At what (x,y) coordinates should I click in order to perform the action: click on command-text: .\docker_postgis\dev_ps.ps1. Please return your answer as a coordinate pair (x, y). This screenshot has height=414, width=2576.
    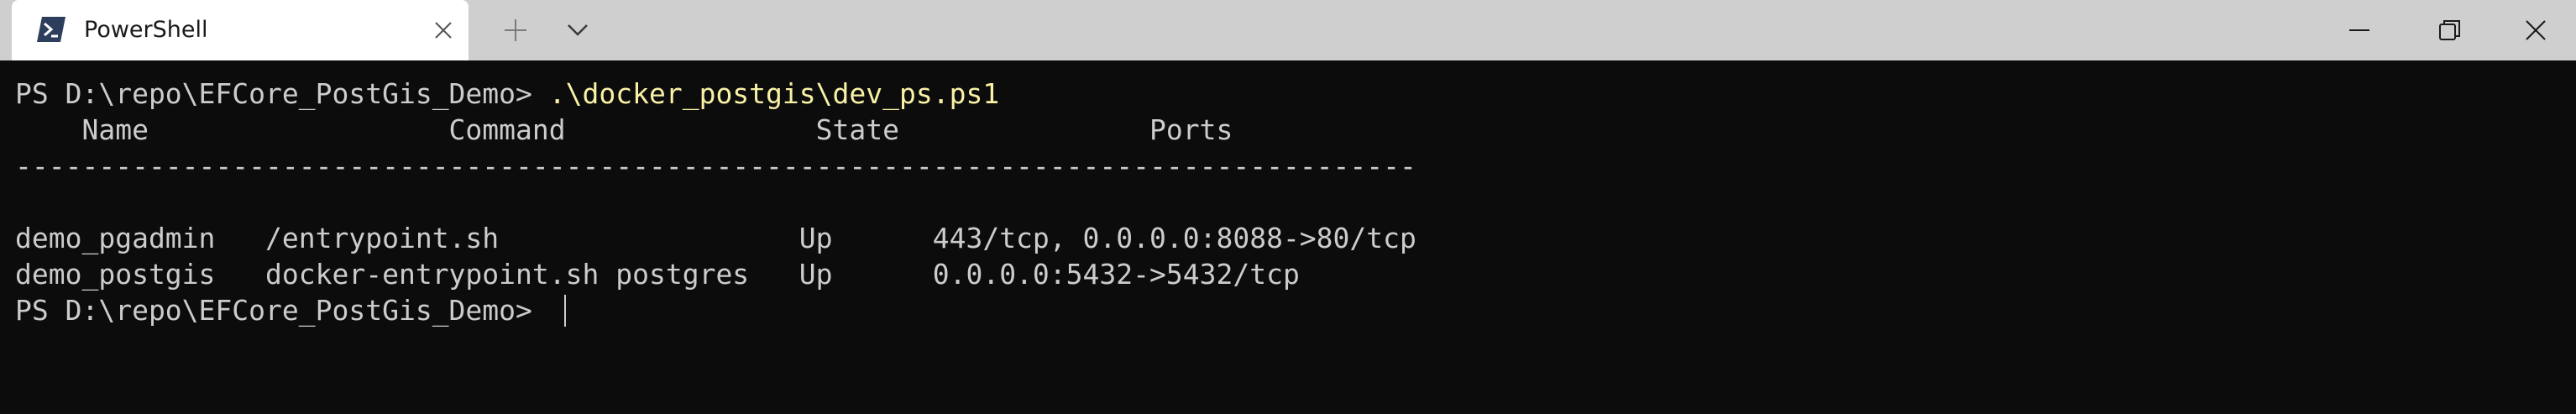
    Looking at the image, I should click on (774, 93).